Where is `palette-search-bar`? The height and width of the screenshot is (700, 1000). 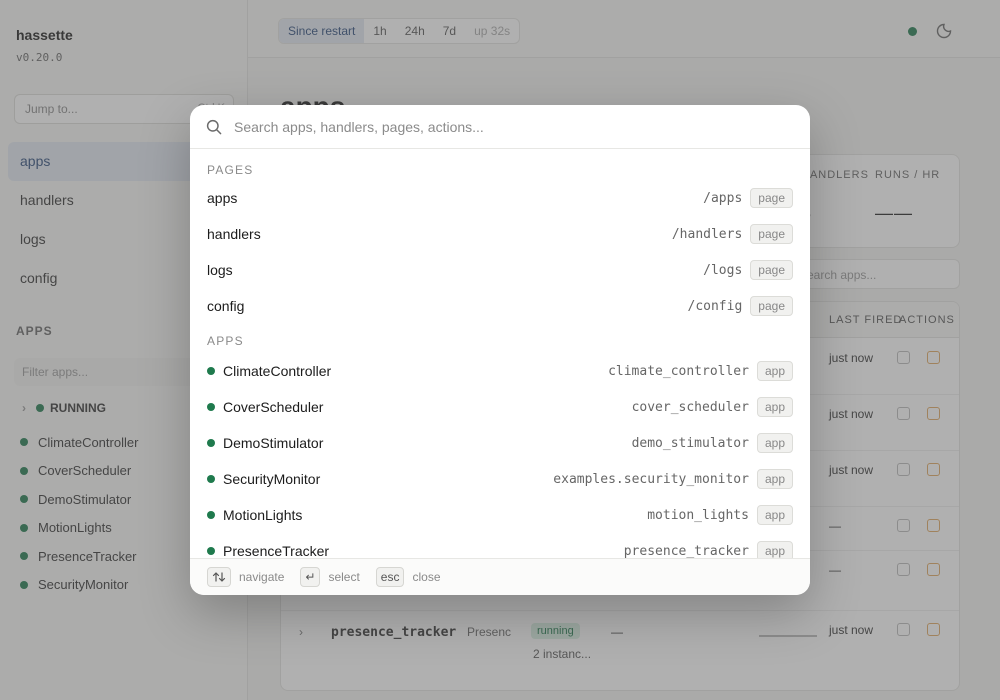 palette-search-bar is located at coordinates (500, 127).